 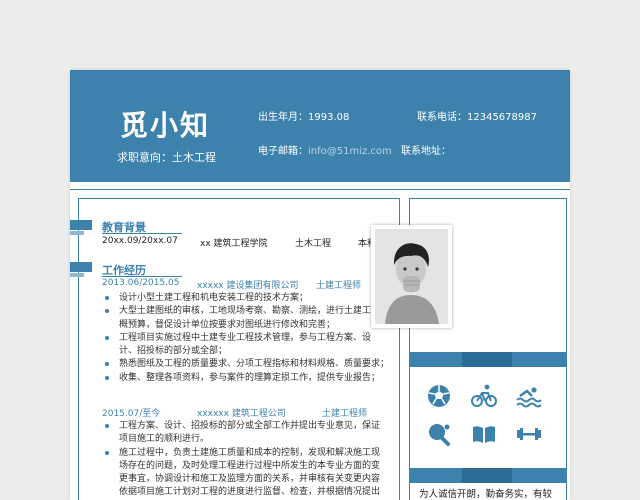 I want to click on portrait-image, so click(x=411, y=276).